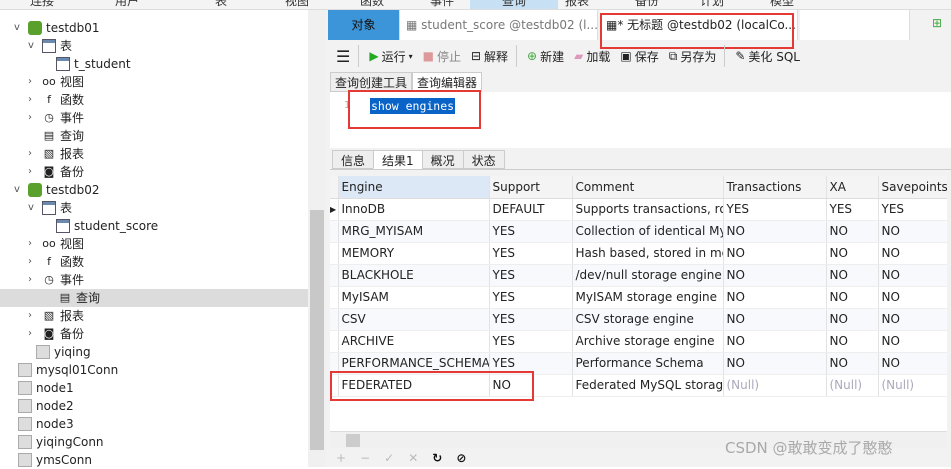 The width and height of the screenshot is (951, 469). What do you see at coordinates (414, 341) in the screenshot?
I see `table-cell: ARCHIVE` at bounding box center [414, 341].